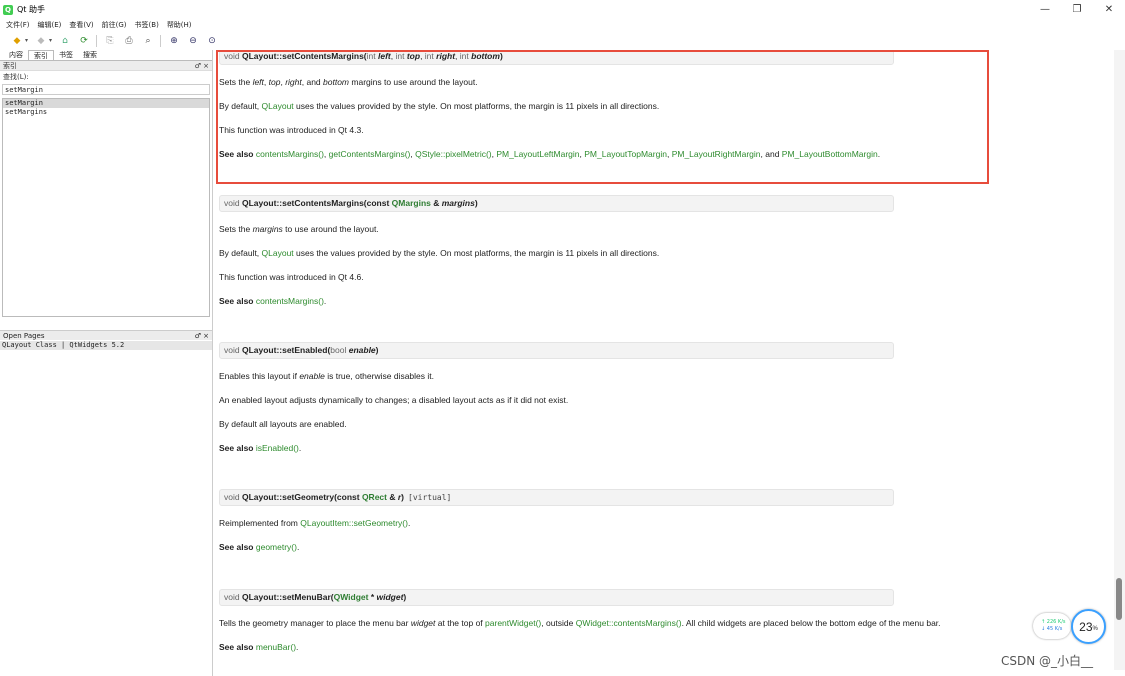 The height and width of the screenshot is (676, 1125). I want to click on reimplemented-link: QLayoutItem::setGeometry(), so click(354, 523).